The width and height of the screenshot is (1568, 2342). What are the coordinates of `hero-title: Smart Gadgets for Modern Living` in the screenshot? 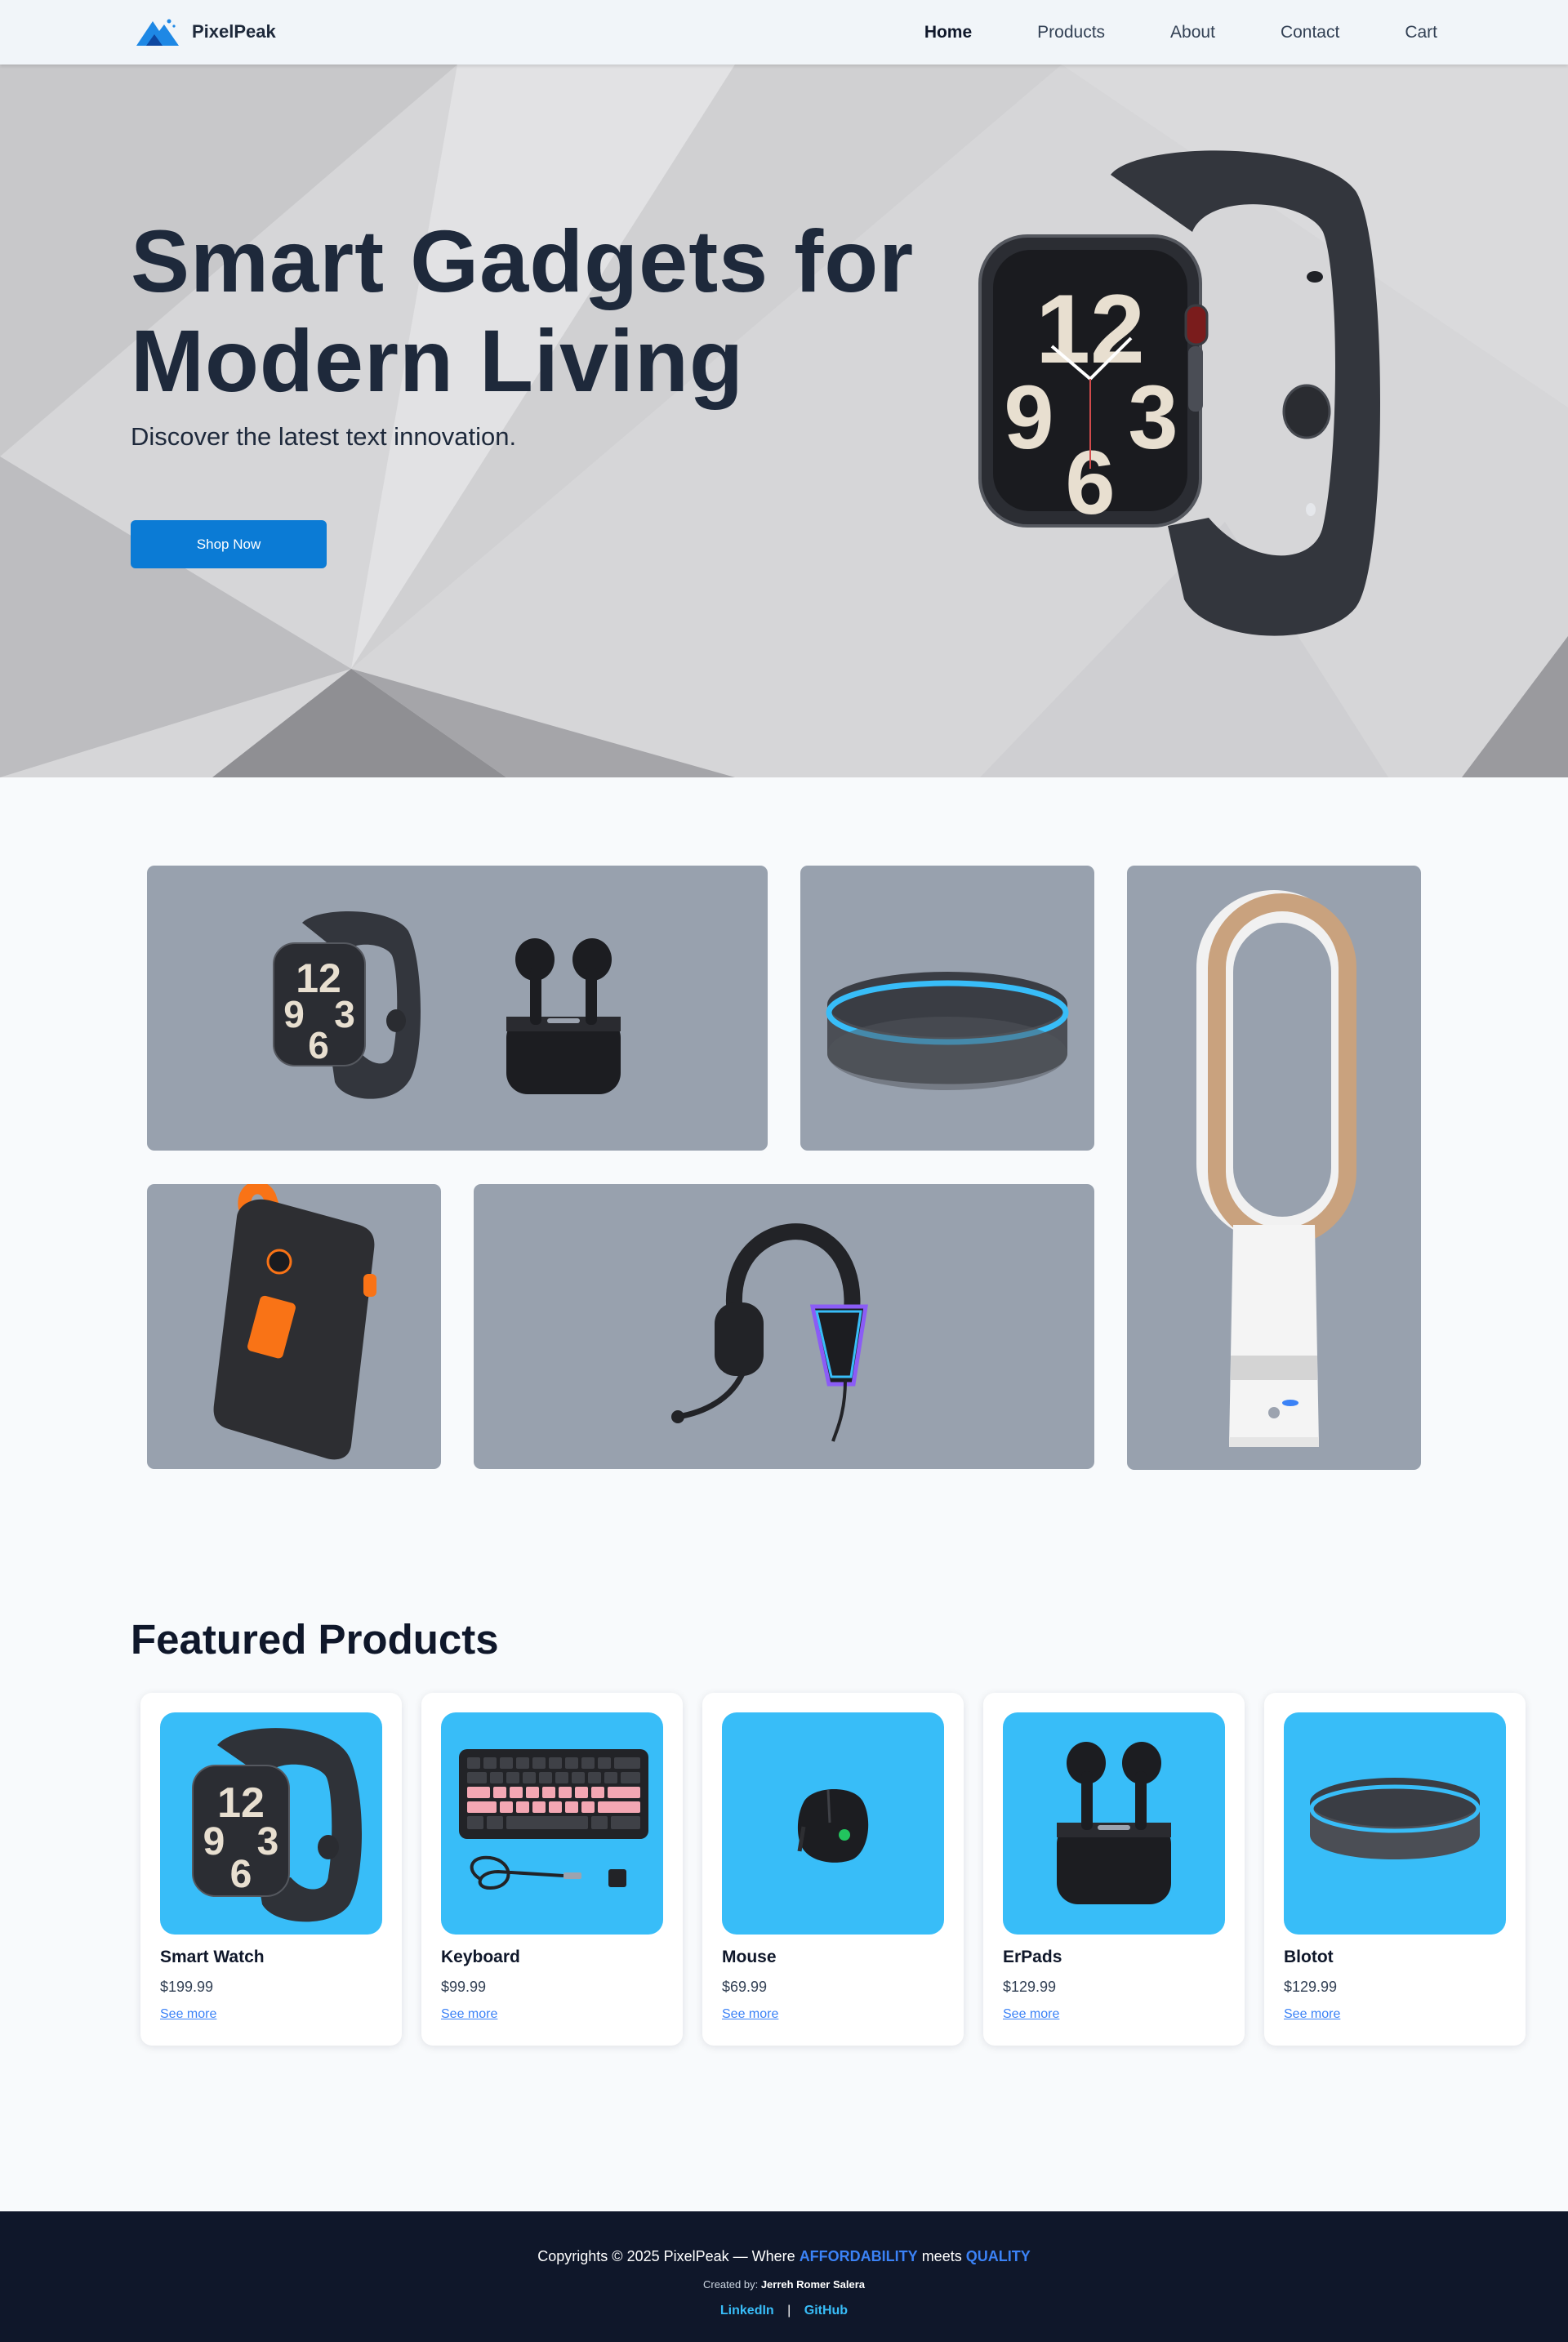 It's located at (522, 311).